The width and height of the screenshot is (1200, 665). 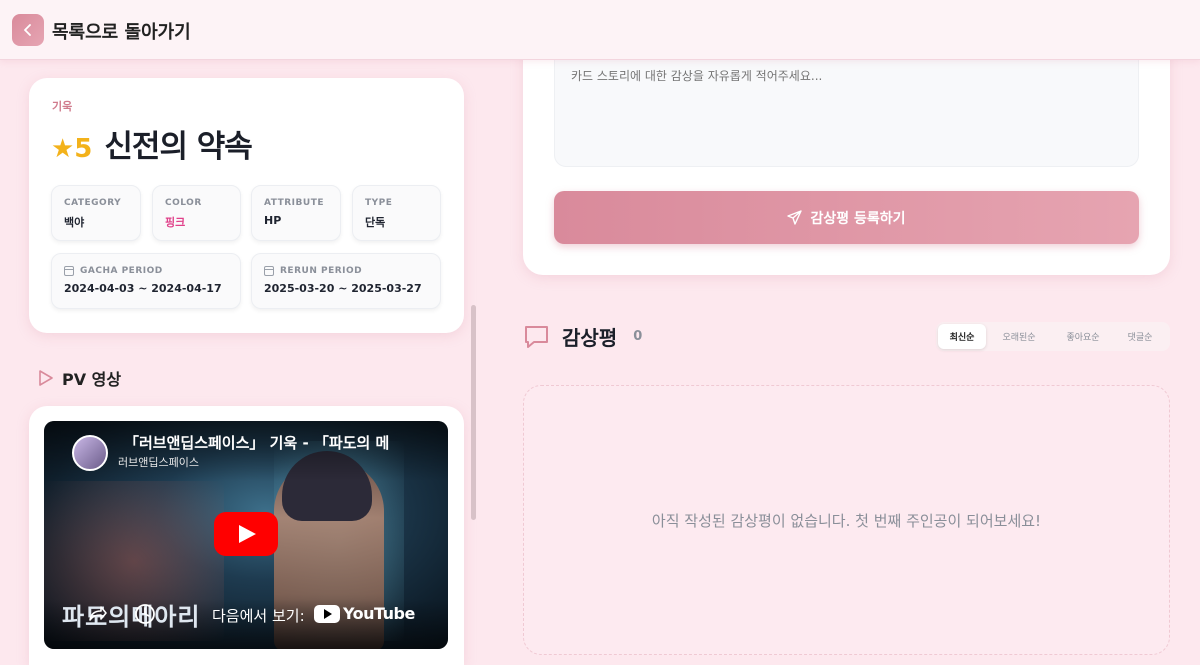 What do you see at coordinates (1083, 336) in the screenshot?
I see `sort-tab-likes: 좋아요순` at bounding box center [1083, 336].